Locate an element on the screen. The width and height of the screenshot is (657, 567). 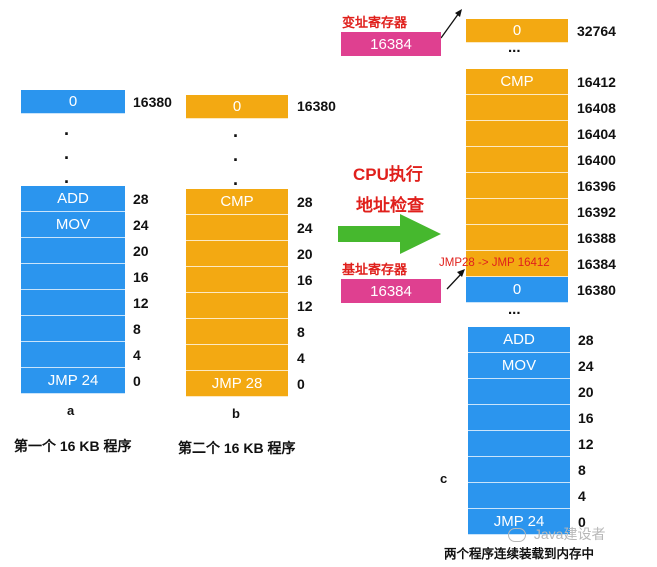
watermark-text: Java建设者 is located at coordinates (569, 534).